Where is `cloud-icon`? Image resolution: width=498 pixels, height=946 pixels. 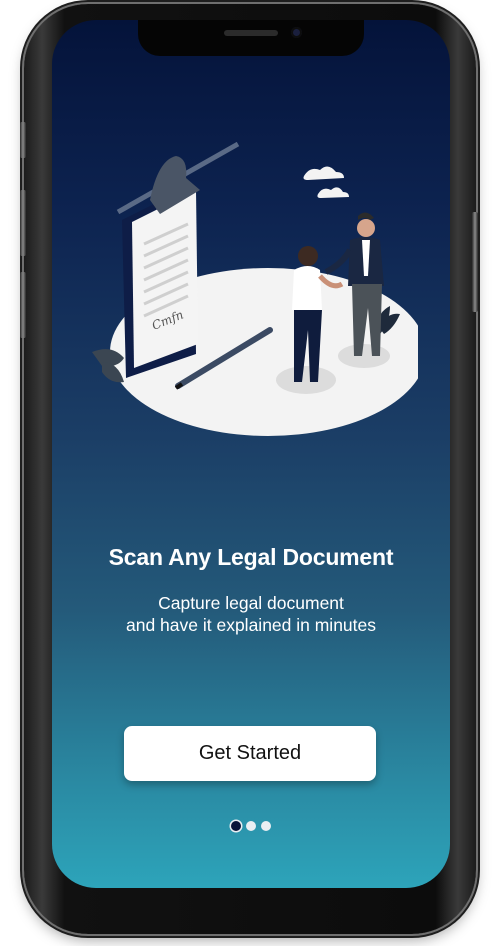
cloud-icon is located at coordinates (326, 182).